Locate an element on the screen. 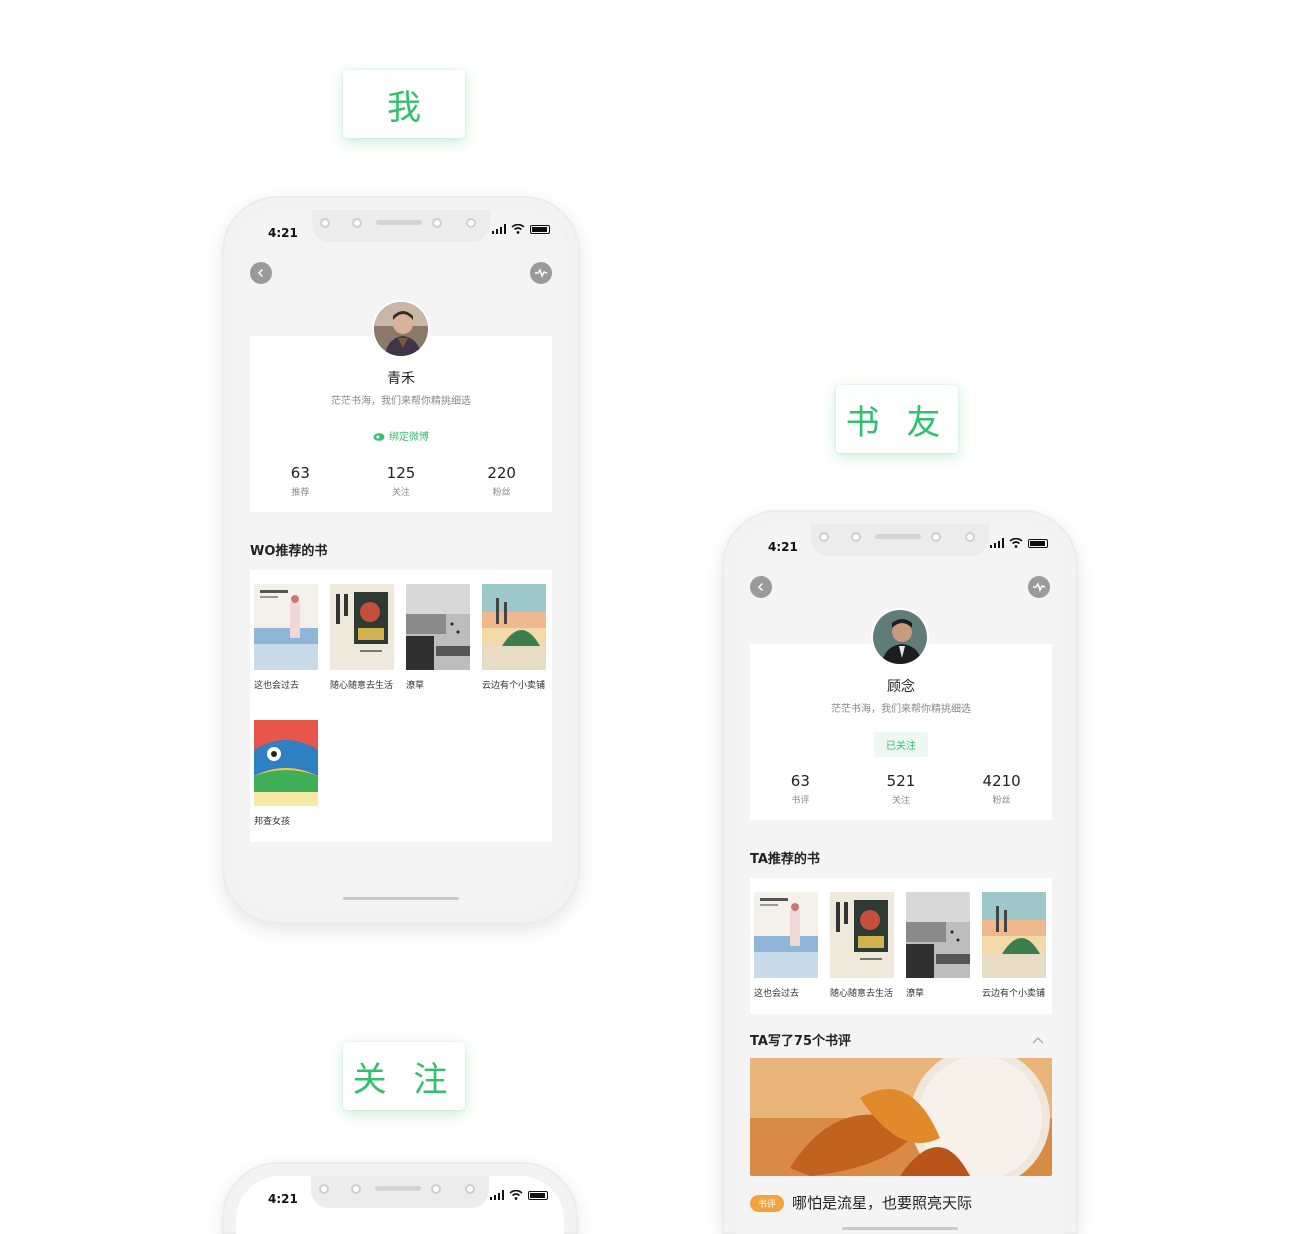  follow-screen: 4:21 is located at coordinates (400, 1205).